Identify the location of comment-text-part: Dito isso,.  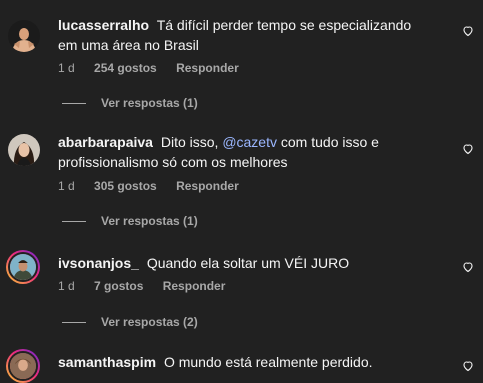
(191, 142).